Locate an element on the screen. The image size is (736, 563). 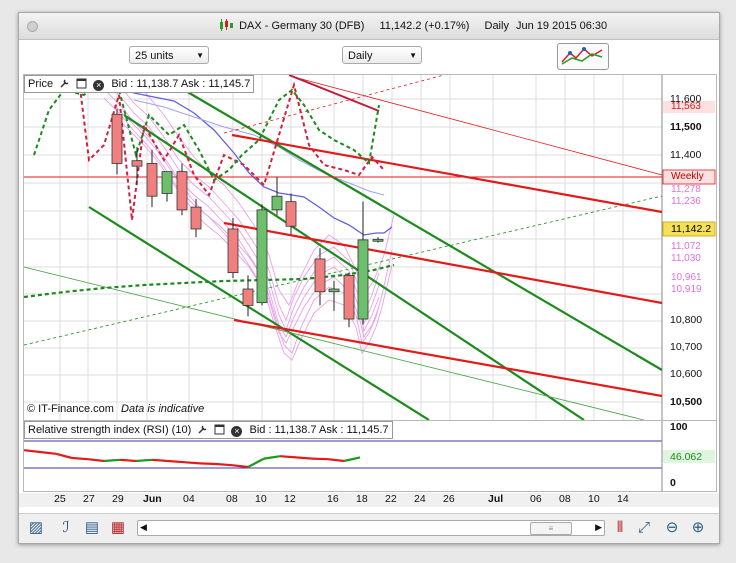
band-label: 11,236 is located at coordinates (686, 201).